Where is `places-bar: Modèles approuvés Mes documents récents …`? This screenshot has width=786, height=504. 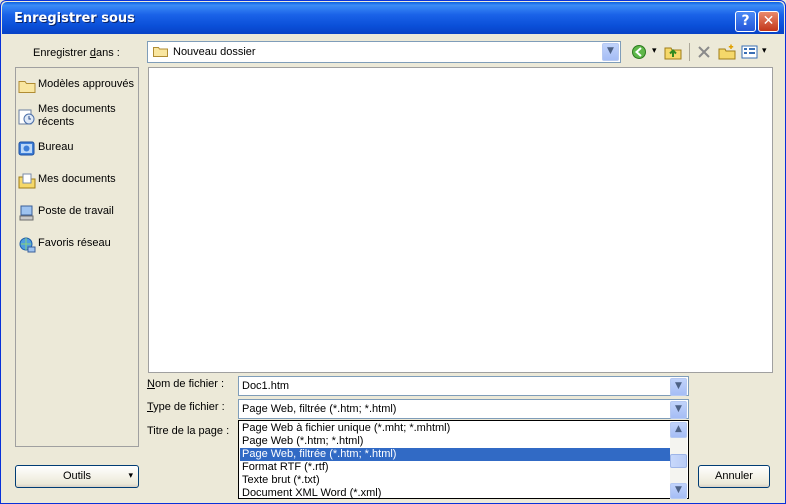 places-bar: Modèles approuvés Mes documents récents … is located at coordinates (77, 257).